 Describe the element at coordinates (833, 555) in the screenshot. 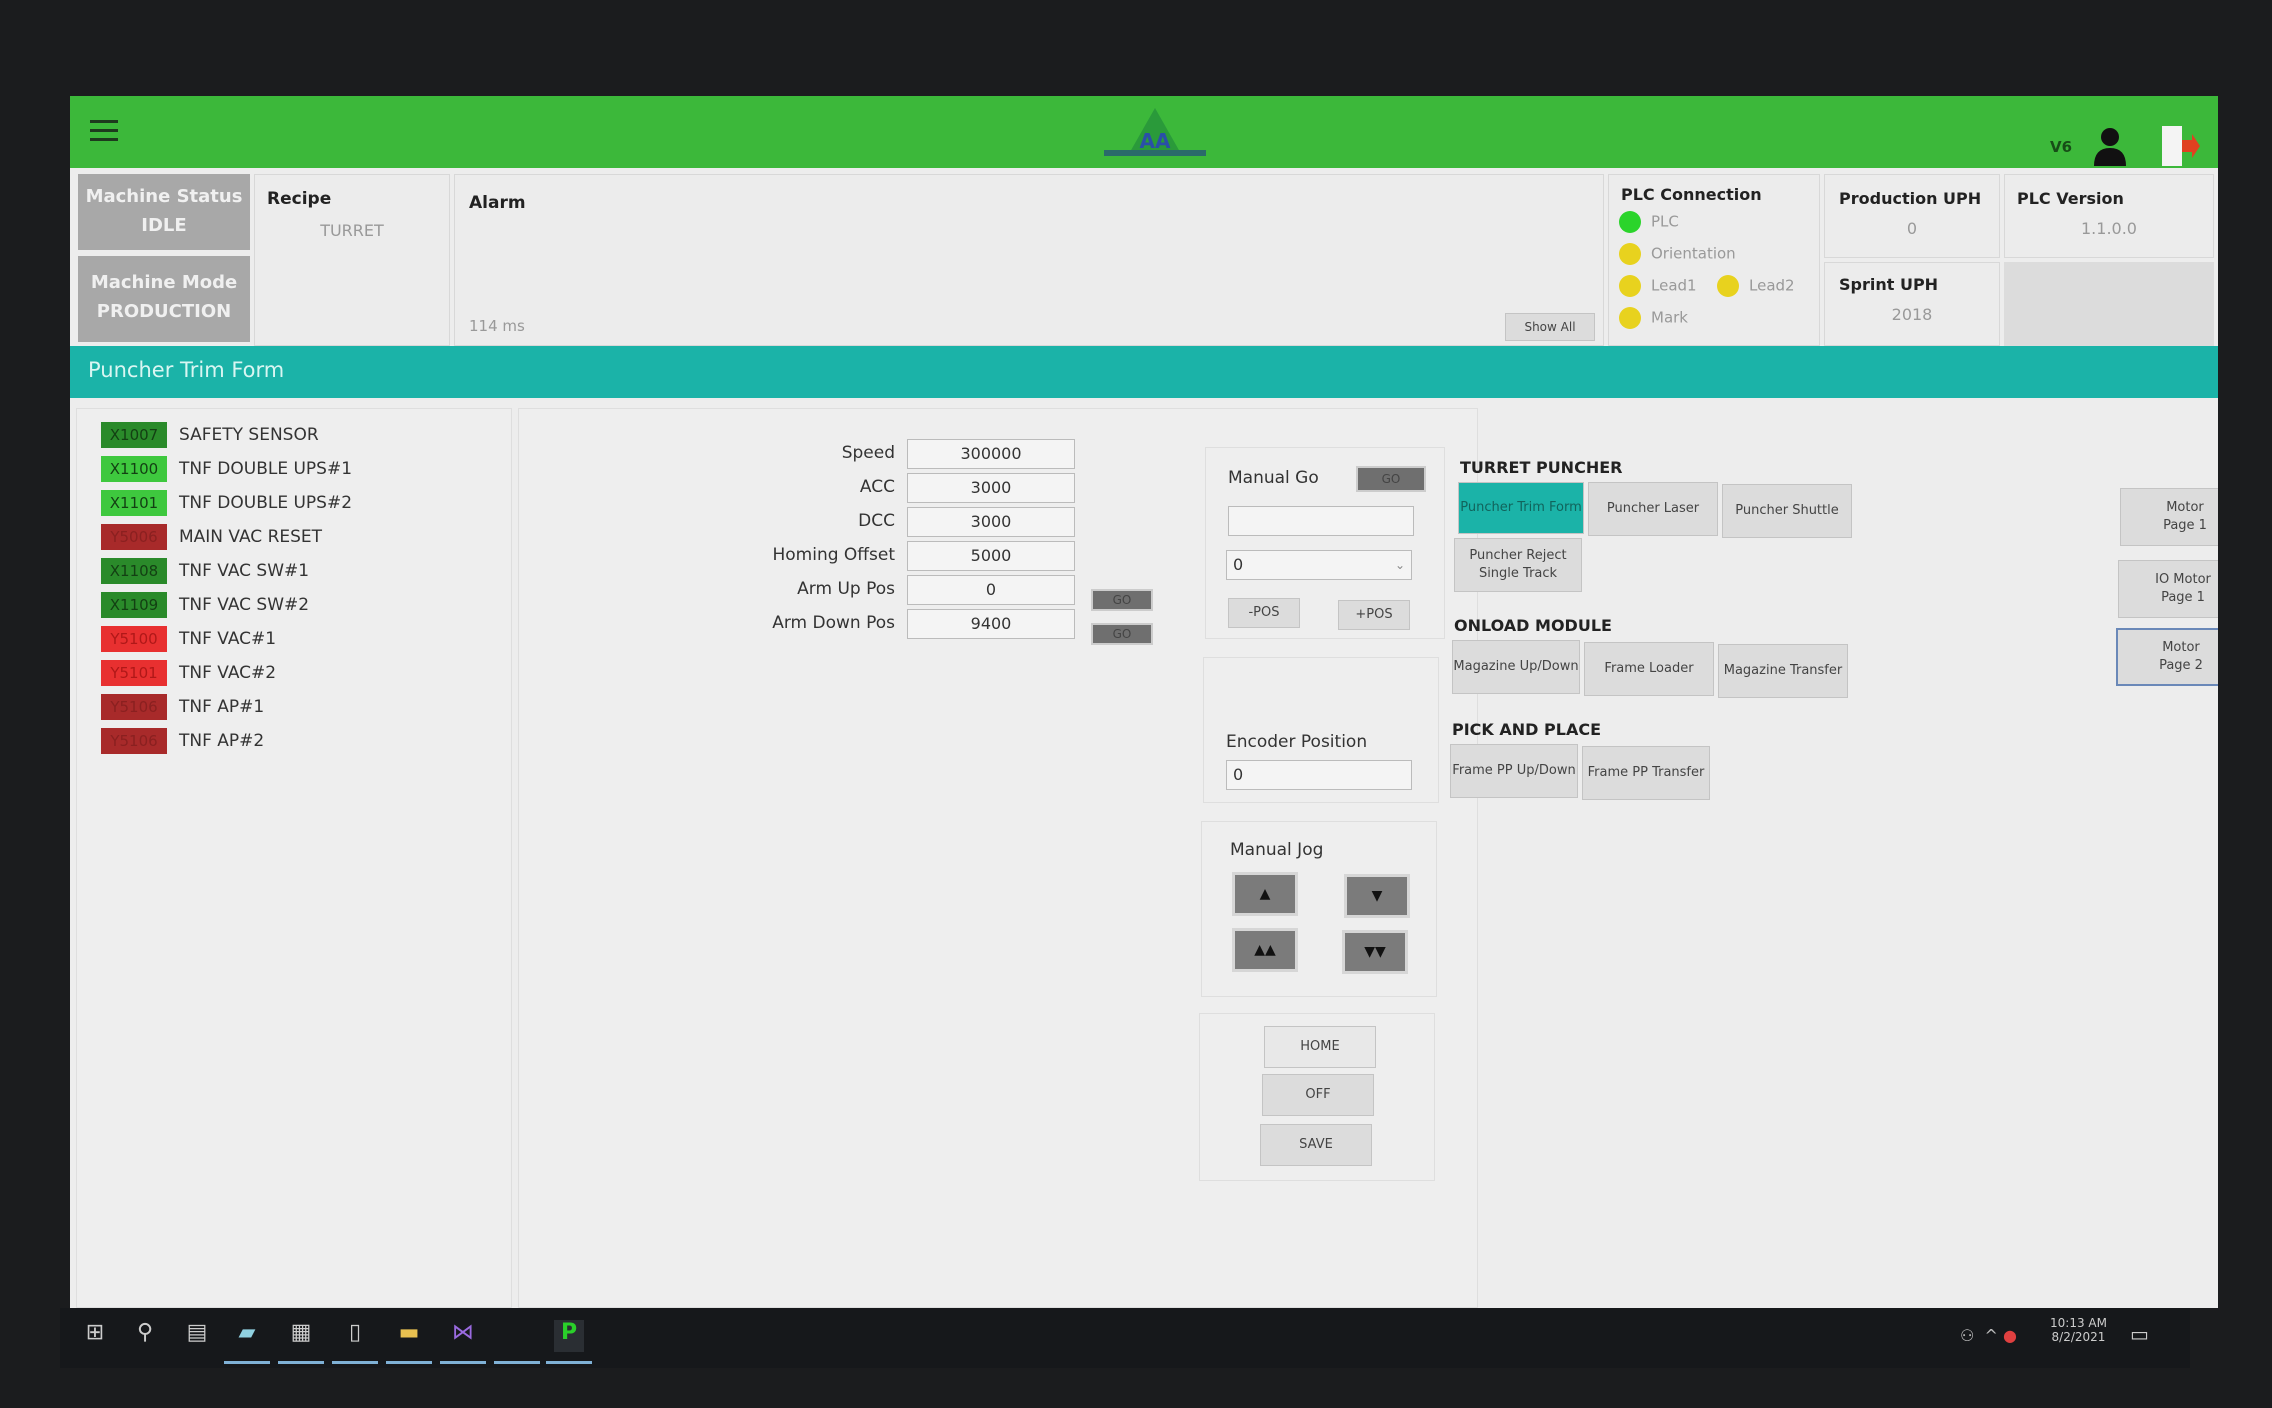

I see `param-label: Homing Offset` at that location.